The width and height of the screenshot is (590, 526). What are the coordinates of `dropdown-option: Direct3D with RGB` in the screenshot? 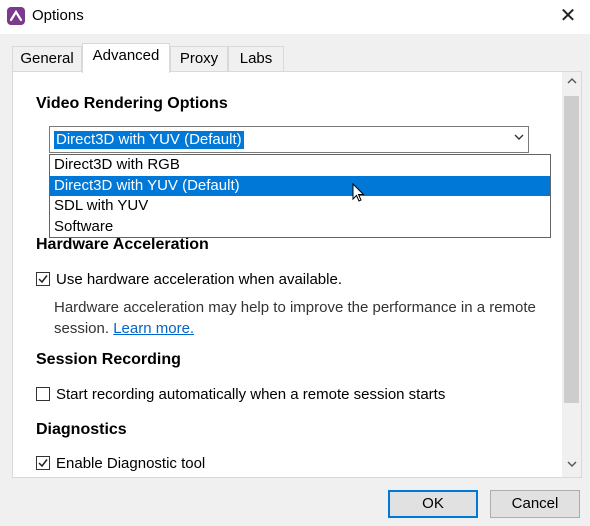 It's located at (300, 165).